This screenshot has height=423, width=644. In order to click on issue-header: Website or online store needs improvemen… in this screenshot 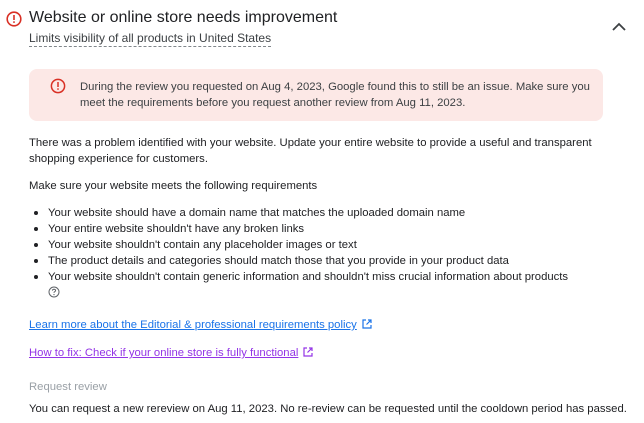, I will do `click(322, 26)`.